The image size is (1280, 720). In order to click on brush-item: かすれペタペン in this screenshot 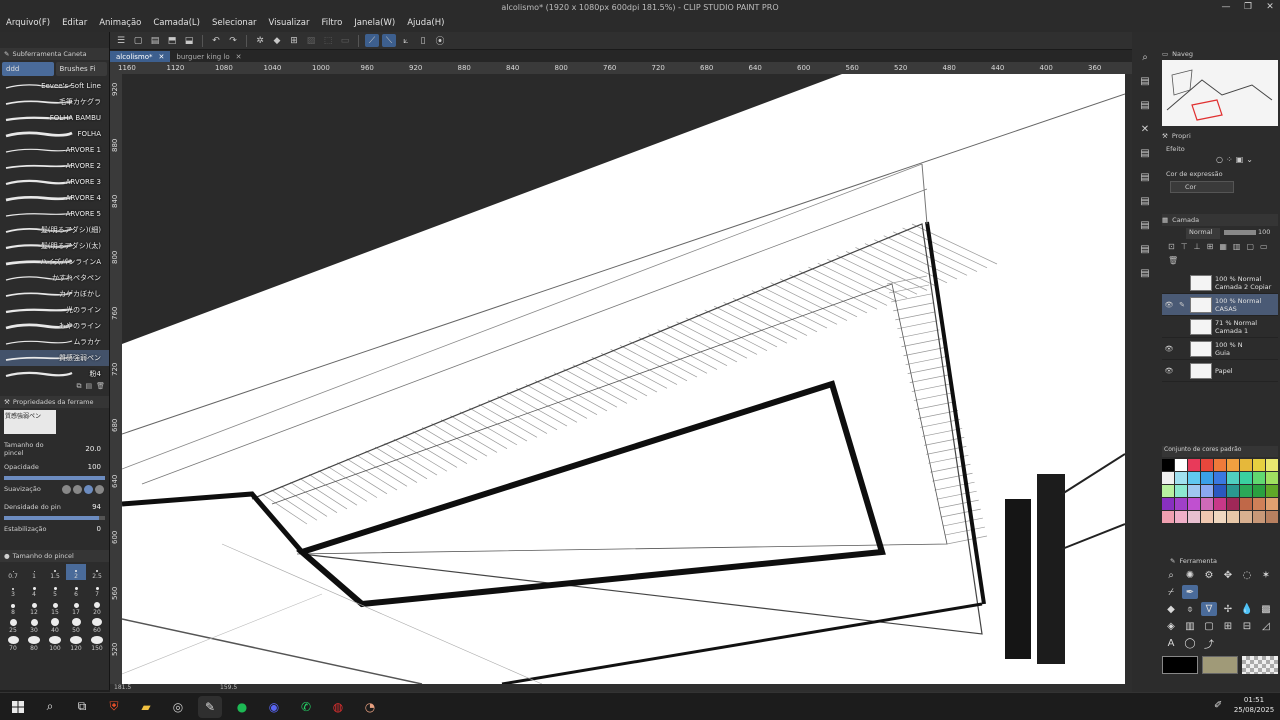, I will do `click(54, 278)`.